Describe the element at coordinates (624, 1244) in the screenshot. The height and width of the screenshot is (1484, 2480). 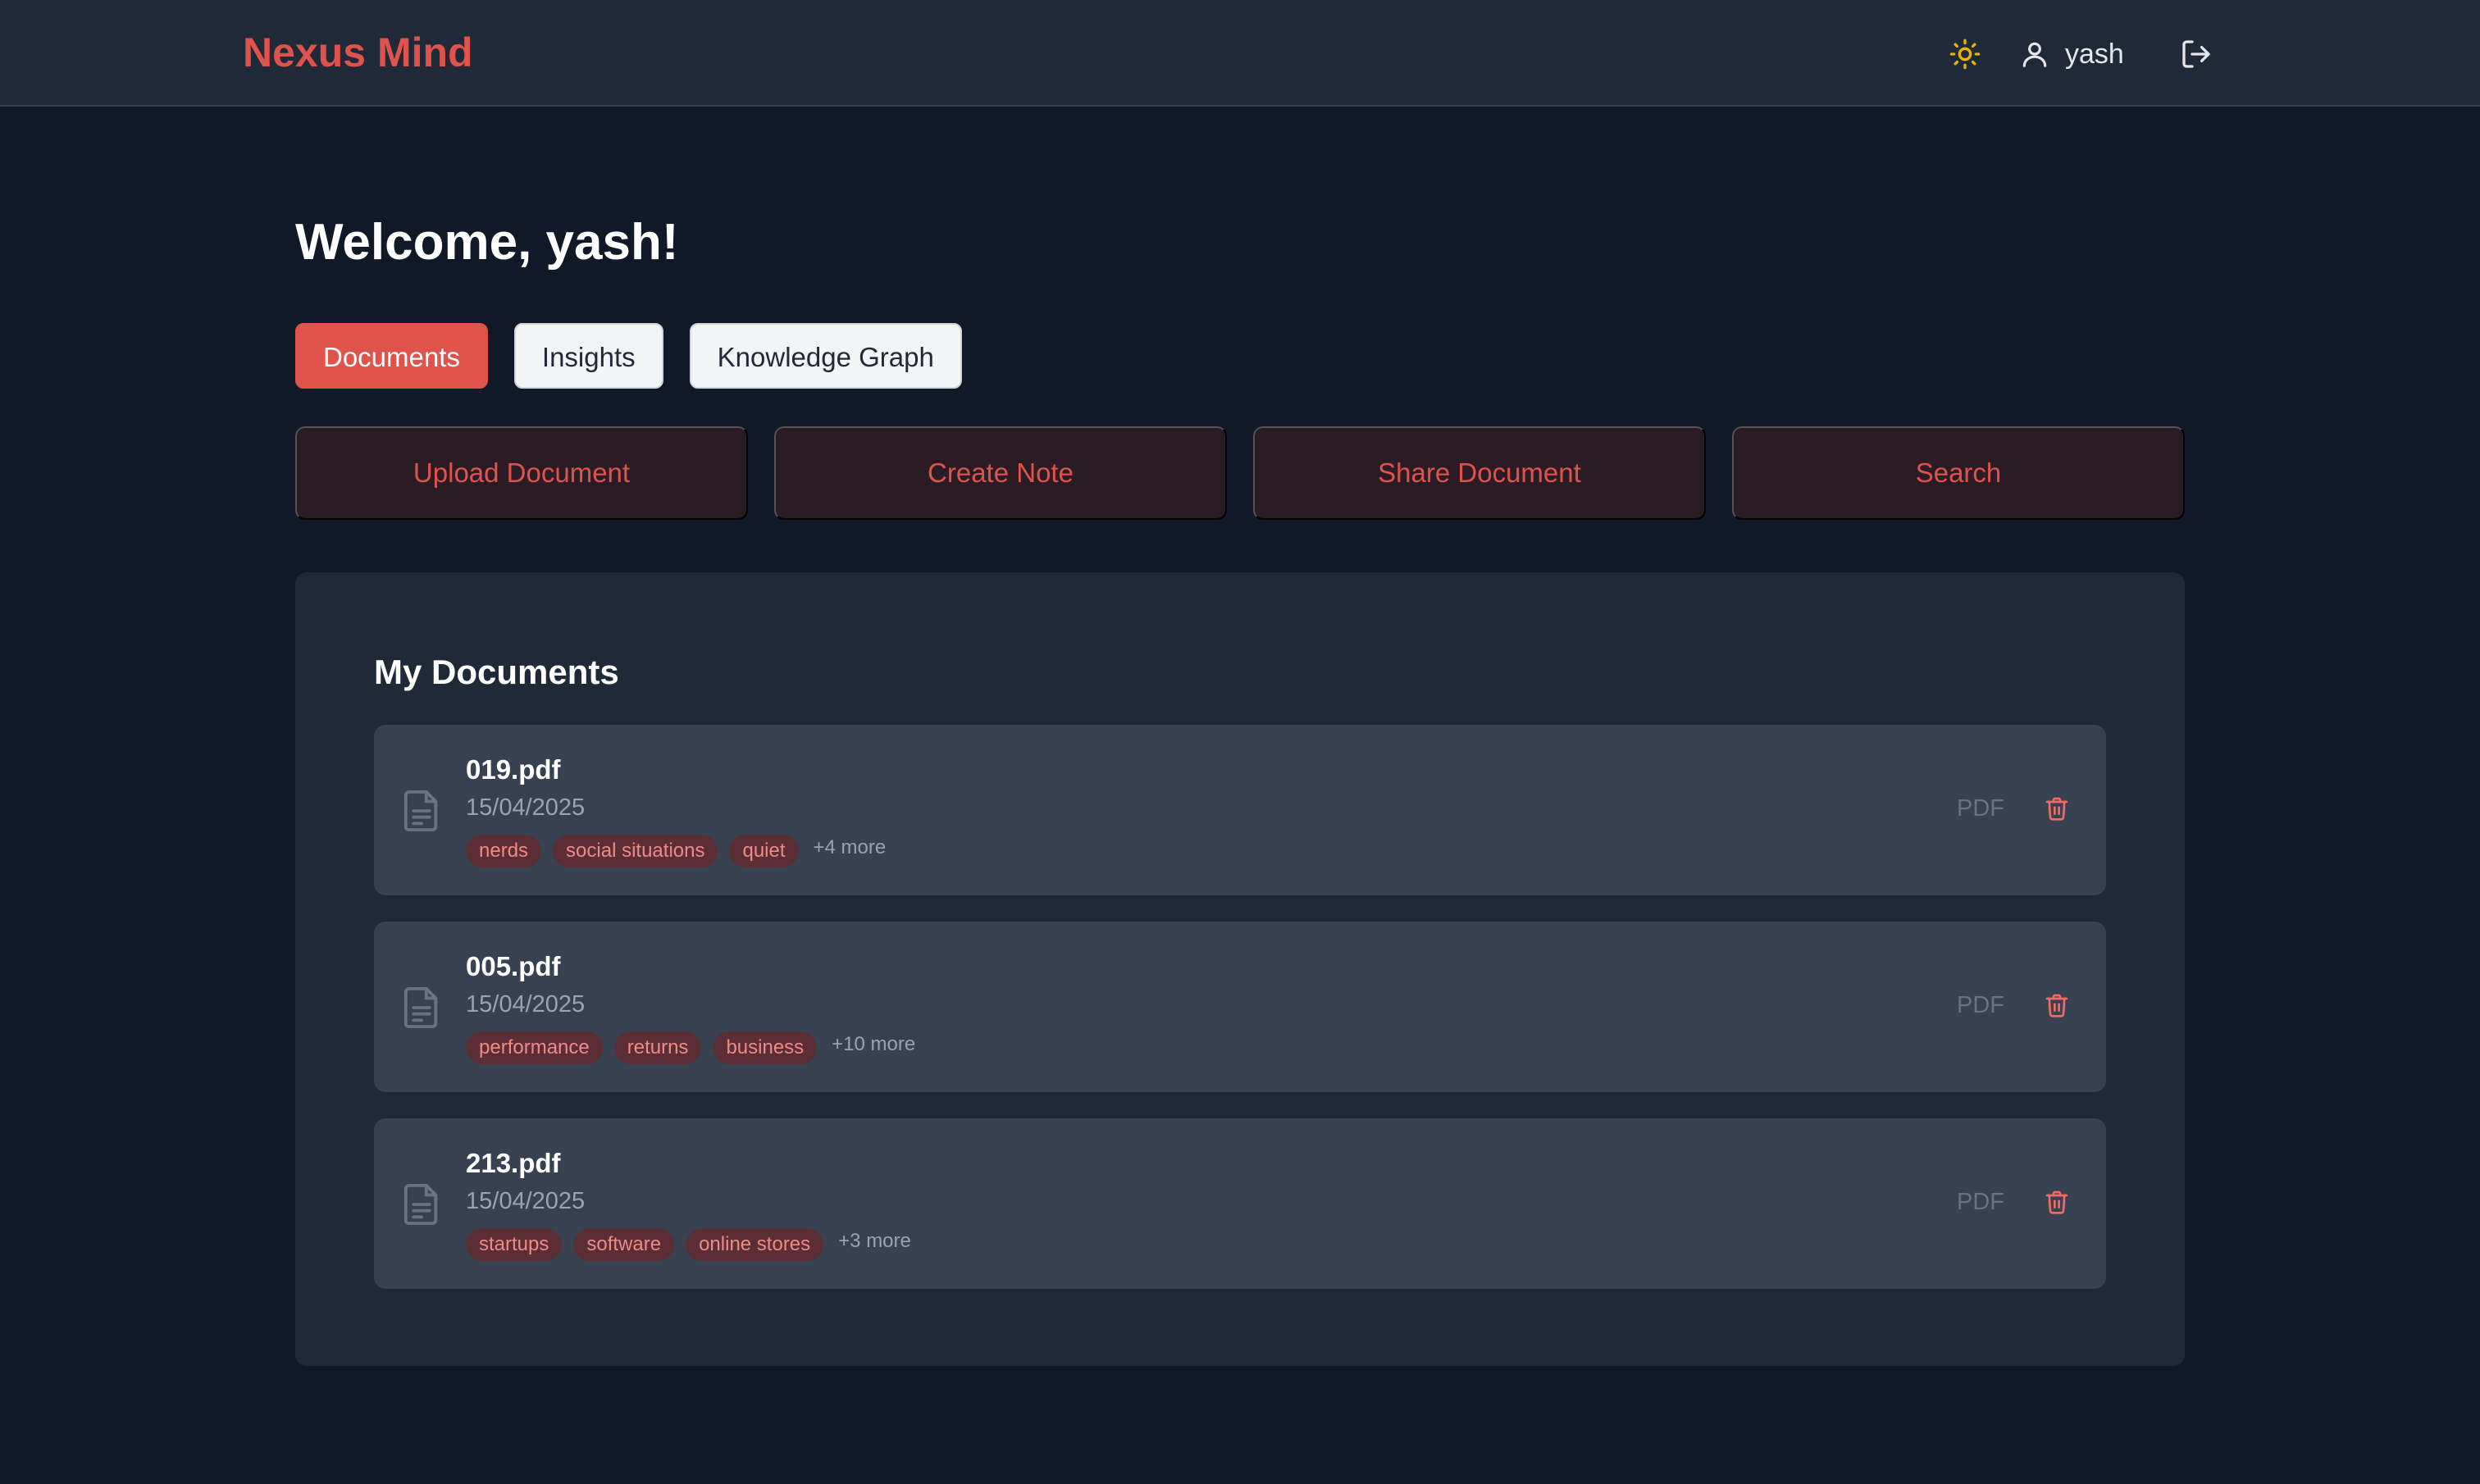
I see `tag: software` at that location.